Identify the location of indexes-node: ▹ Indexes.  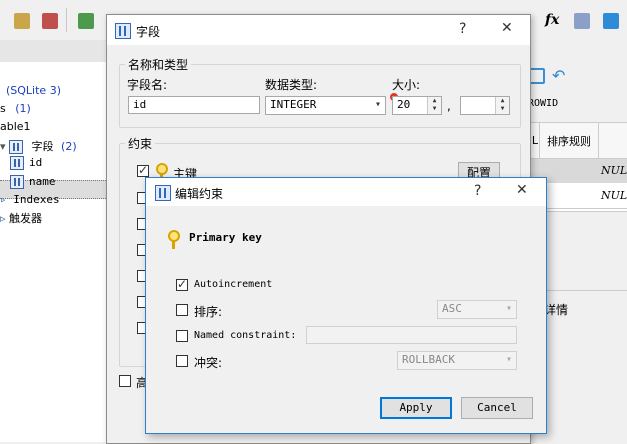
(30, 199).